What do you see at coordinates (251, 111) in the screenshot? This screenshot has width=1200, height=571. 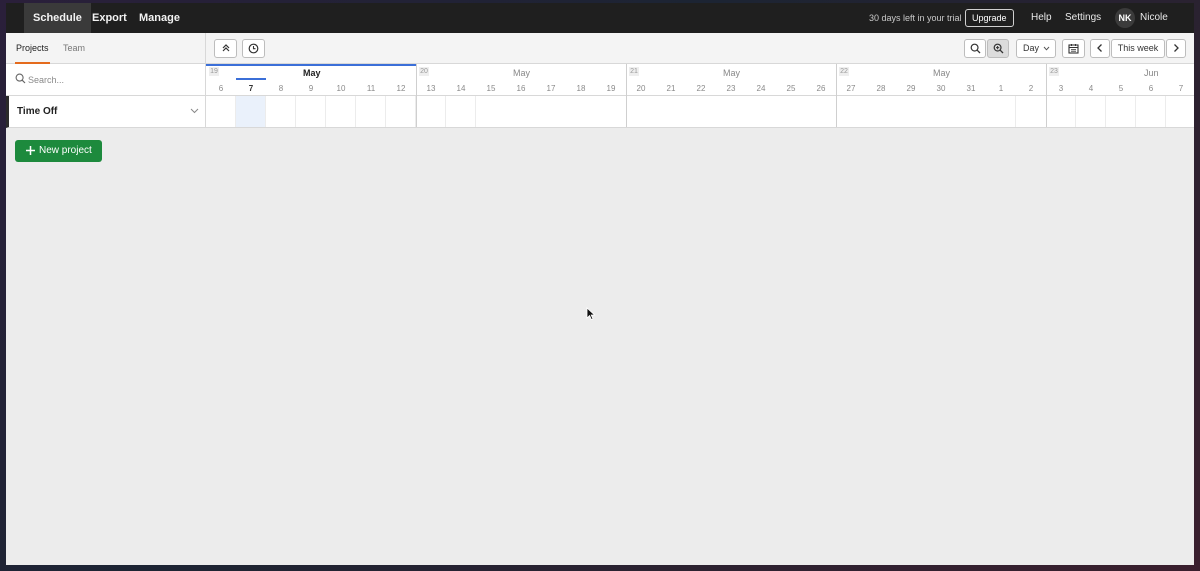 I see `day-cell-today` at bounding box center [251, 111].